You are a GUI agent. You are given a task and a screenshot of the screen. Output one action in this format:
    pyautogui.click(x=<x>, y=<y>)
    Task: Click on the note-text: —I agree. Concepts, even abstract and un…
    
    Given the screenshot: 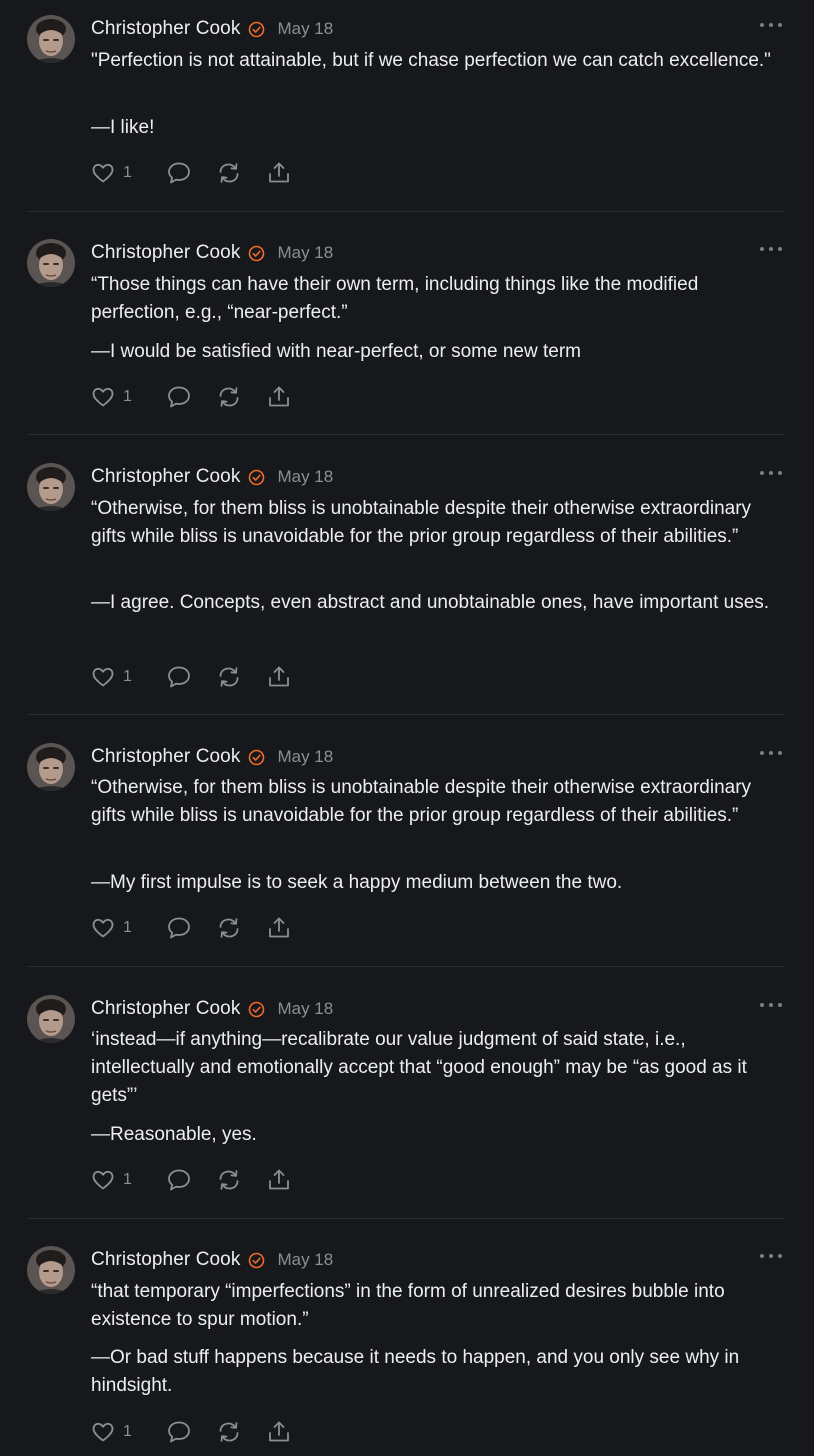 What is the action you would take?
    pyautogui.click(x=430, y=602)
    